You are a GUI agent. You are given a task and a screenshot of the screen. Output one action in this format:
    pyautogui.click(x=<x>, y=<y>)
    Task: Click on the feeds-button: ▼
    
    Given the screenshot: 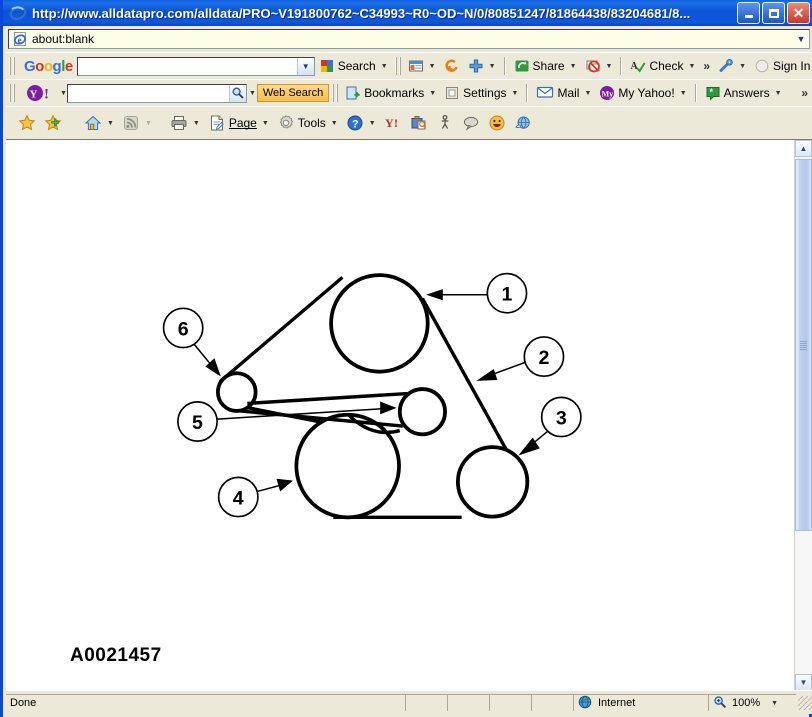 What is the action you would take?
    pyautogui.click(x=137, y=123)
    